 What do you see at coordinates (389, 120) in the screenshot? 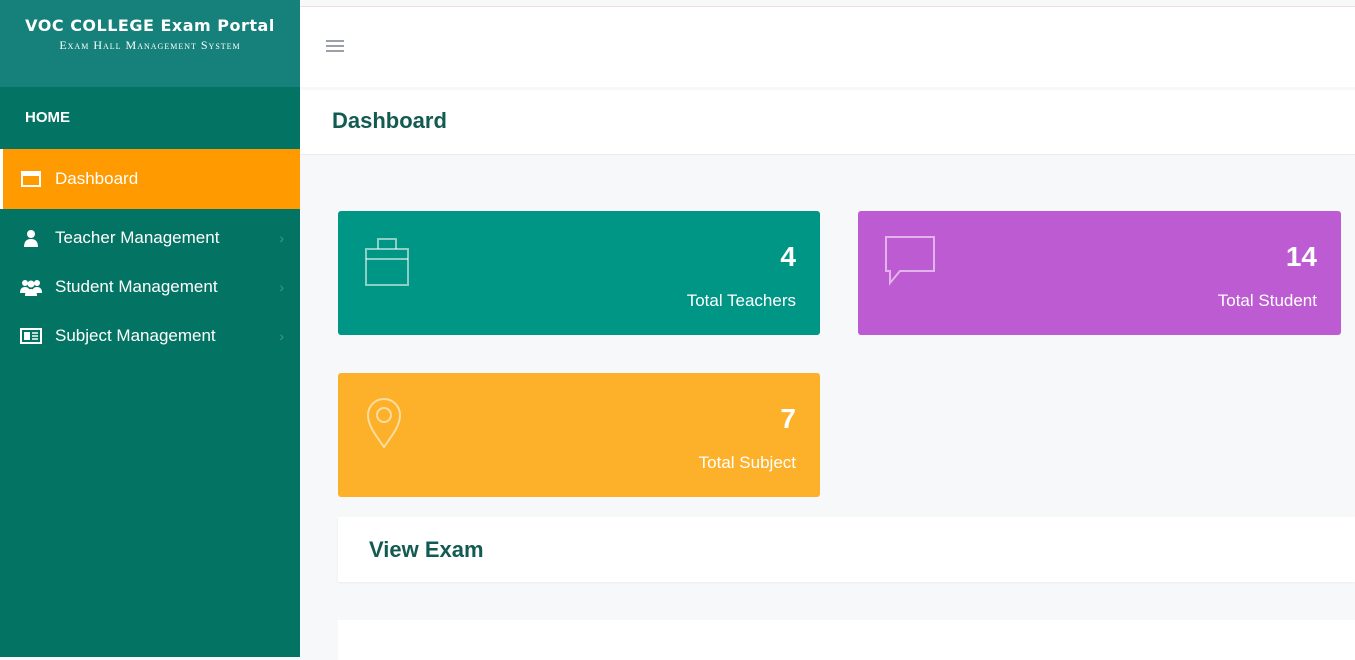
I see `page-title: Dashboard` at bounding box center [389, 120].